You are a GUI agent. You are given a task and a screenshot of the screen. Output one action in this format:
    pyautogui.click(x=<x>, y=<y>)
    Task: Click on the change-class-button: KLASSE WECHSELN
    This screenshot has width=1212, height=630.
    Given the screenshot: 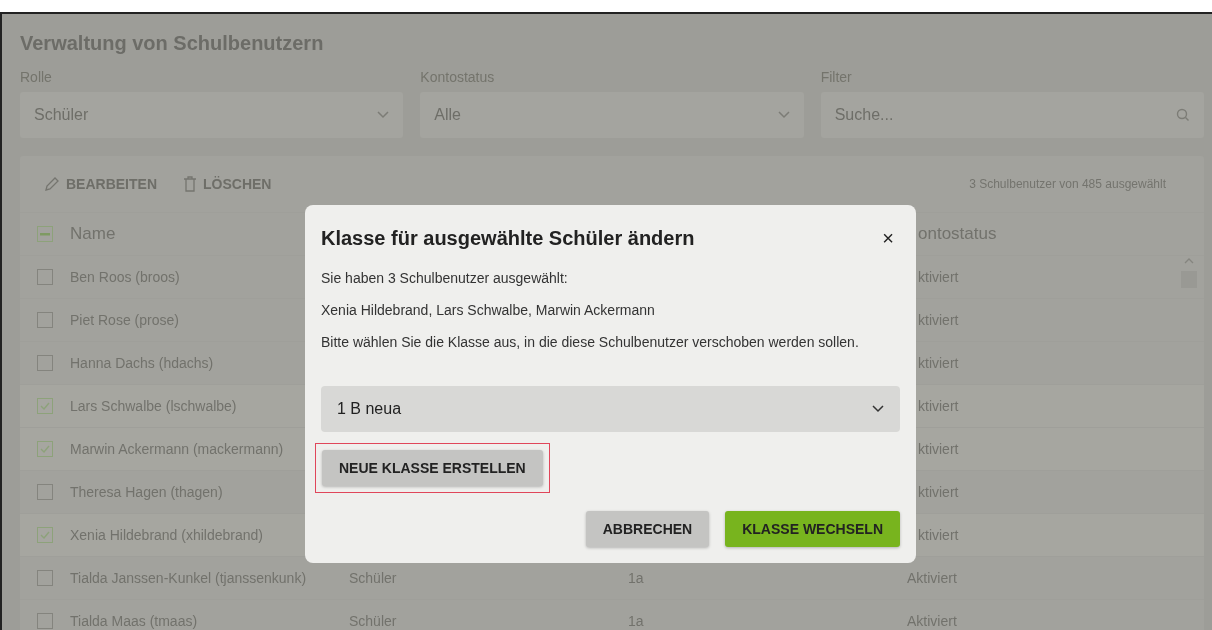 What is the action you would take?
    pyautogui.click(x=812, y=529)
    